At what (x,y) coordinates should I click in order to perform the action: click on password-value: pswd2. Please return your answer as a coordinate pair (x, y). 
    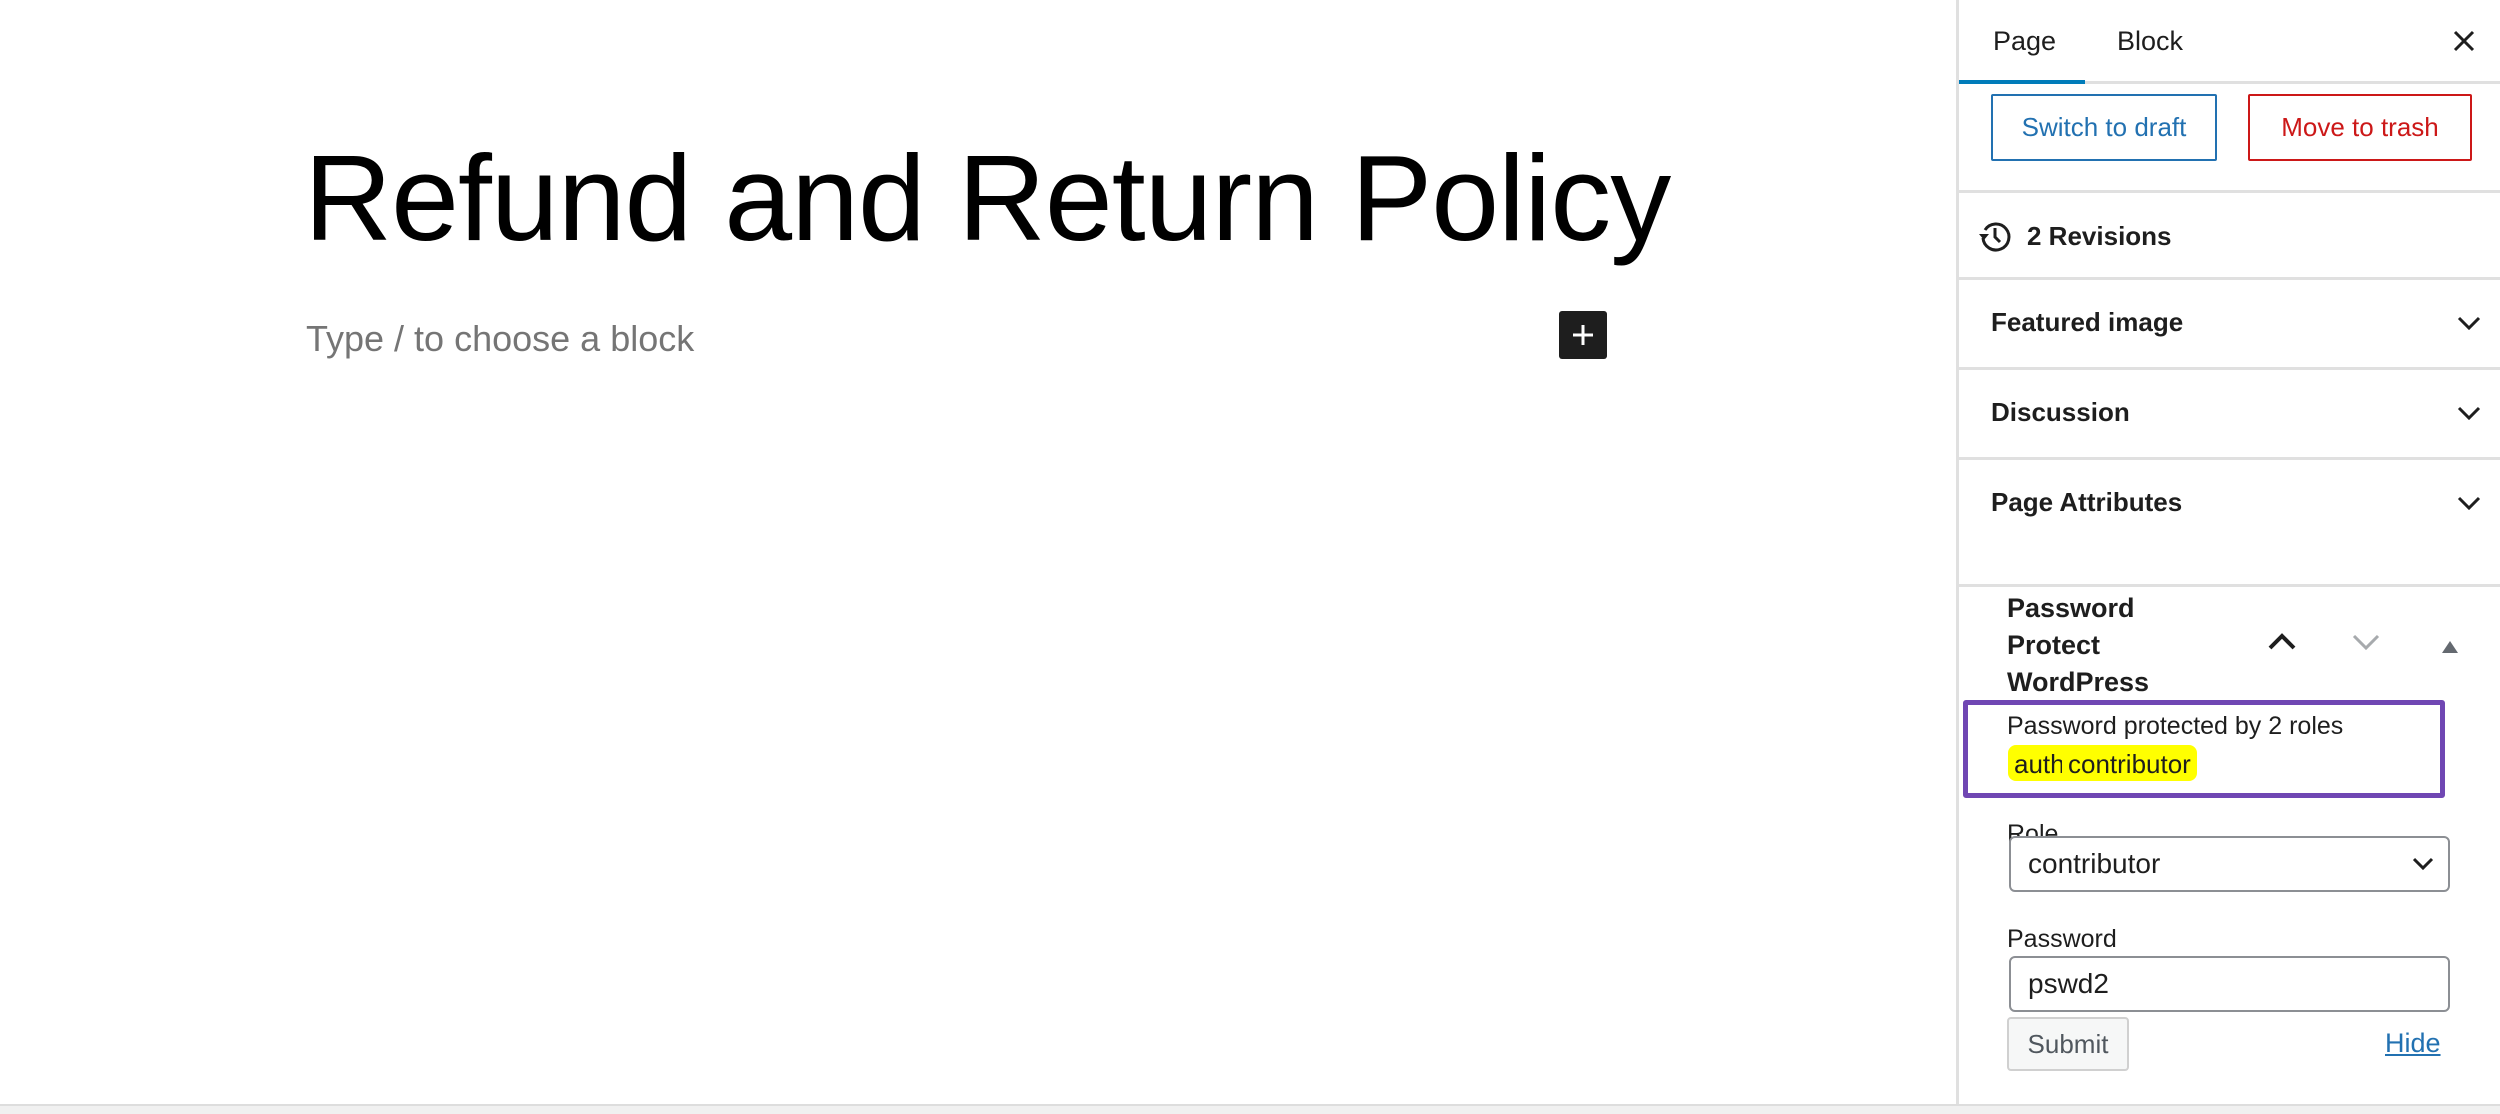
    Looking at the image, I should click on (2068, 983).